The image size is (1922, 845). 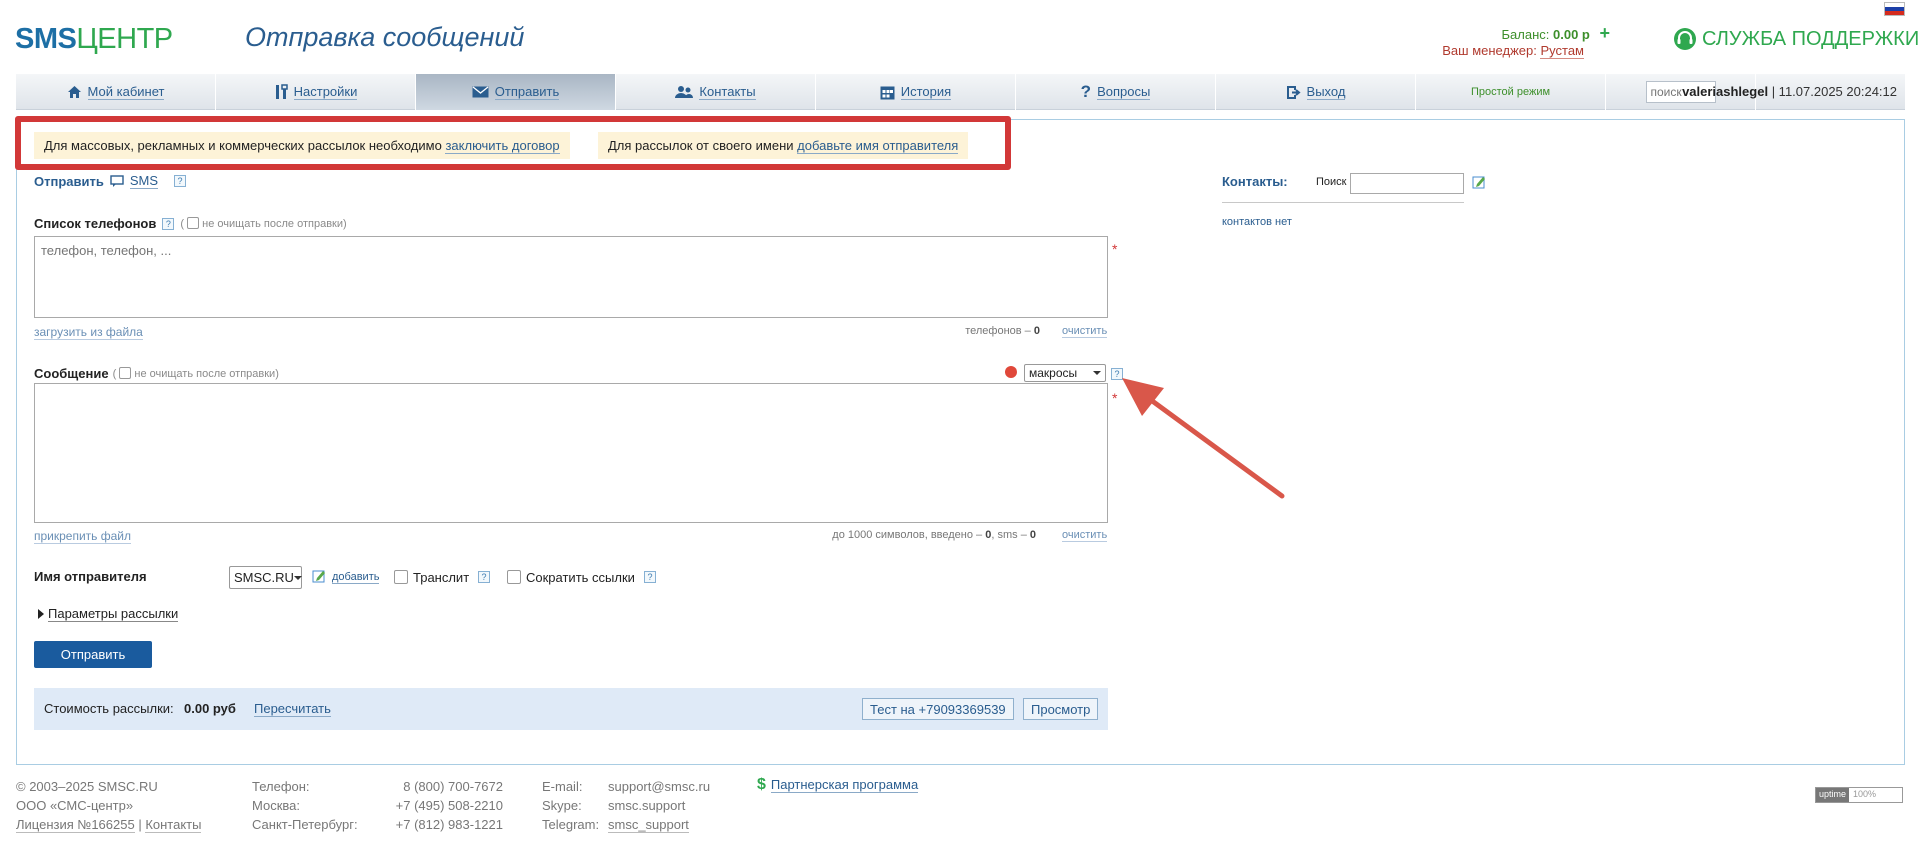 What do you see at coordinates (659, 786) in the screenshot?
I see `footer-email: support@smsc.ru` at bounding box center [659, 786].